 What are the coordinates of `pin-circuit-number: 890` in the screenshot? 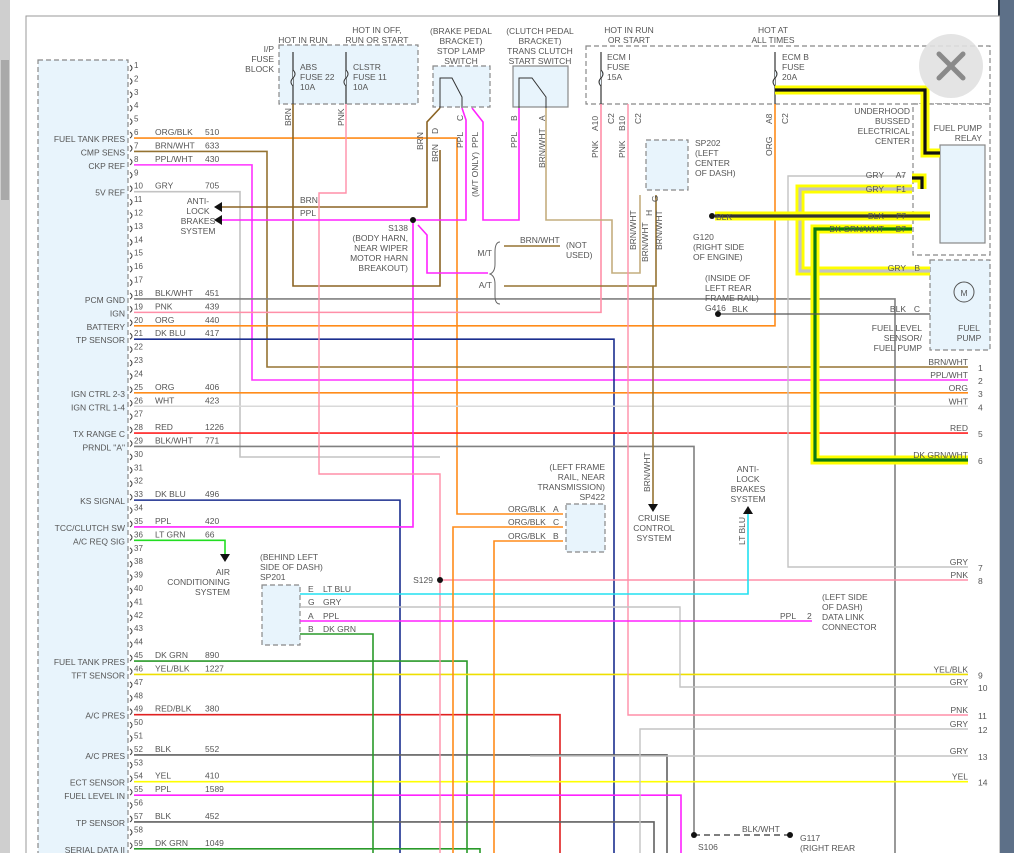 It's located at (212, 655).